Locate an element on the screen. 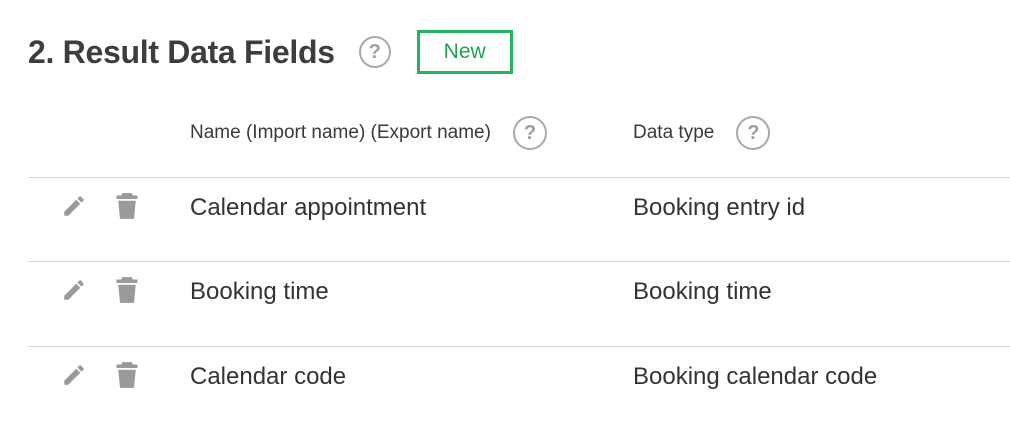 Image resolution: width=1010 pixels, height=426 pixels. field-data-type: Booking calendar code is located at coordinates (755, 376).